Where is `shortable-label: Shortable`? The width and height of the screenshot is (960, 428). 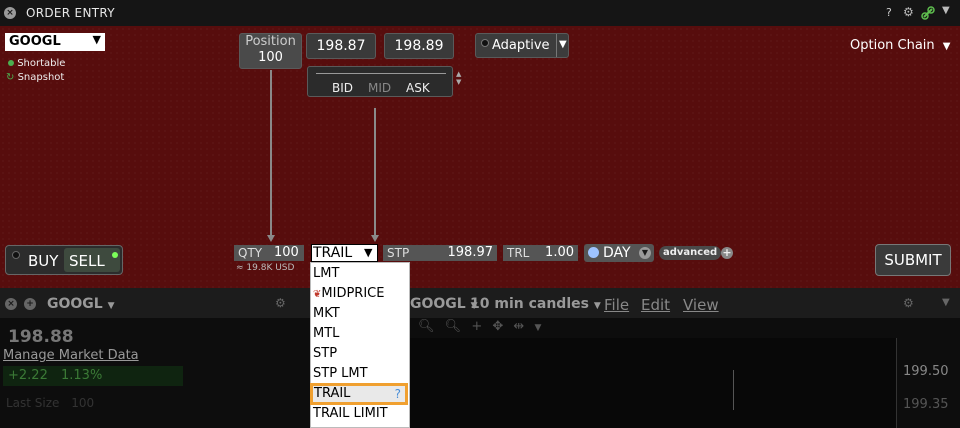 shortable-label: Shortable is located at coordinates (41, 63).